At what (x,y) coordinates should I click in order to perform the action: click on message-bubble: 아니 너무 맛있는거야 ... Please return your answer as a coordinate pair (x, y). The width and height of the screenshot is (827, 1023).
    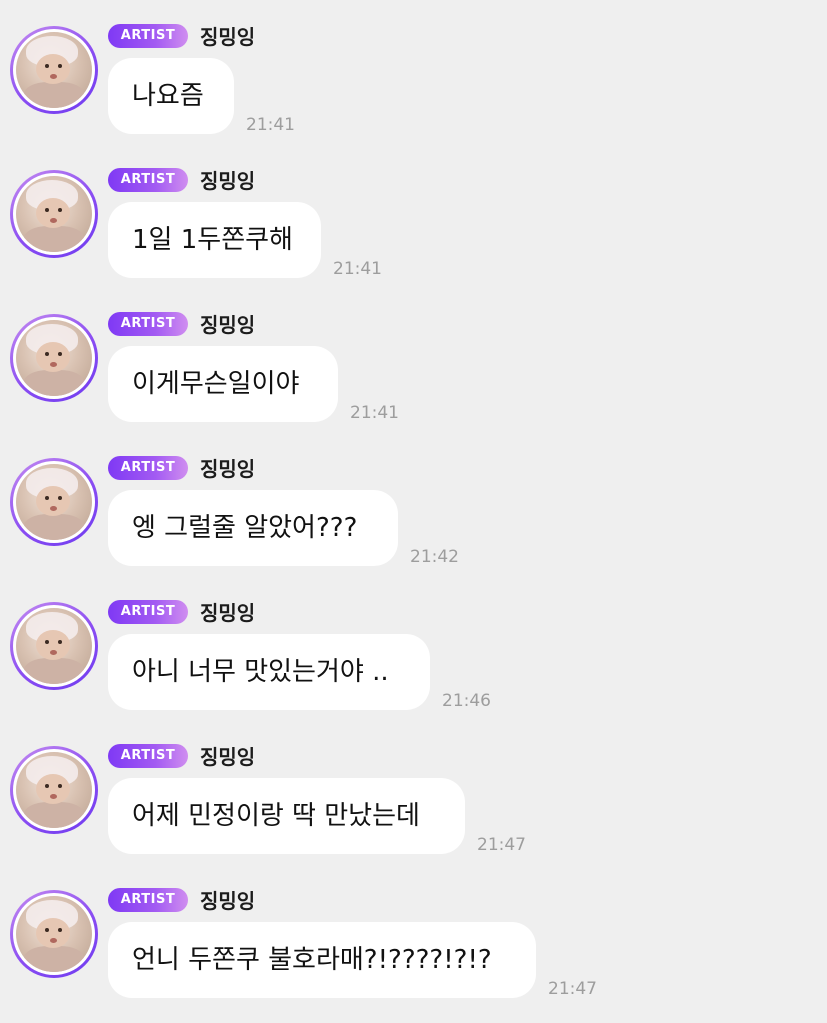
    Looking at the image, I should click on (269, 672).